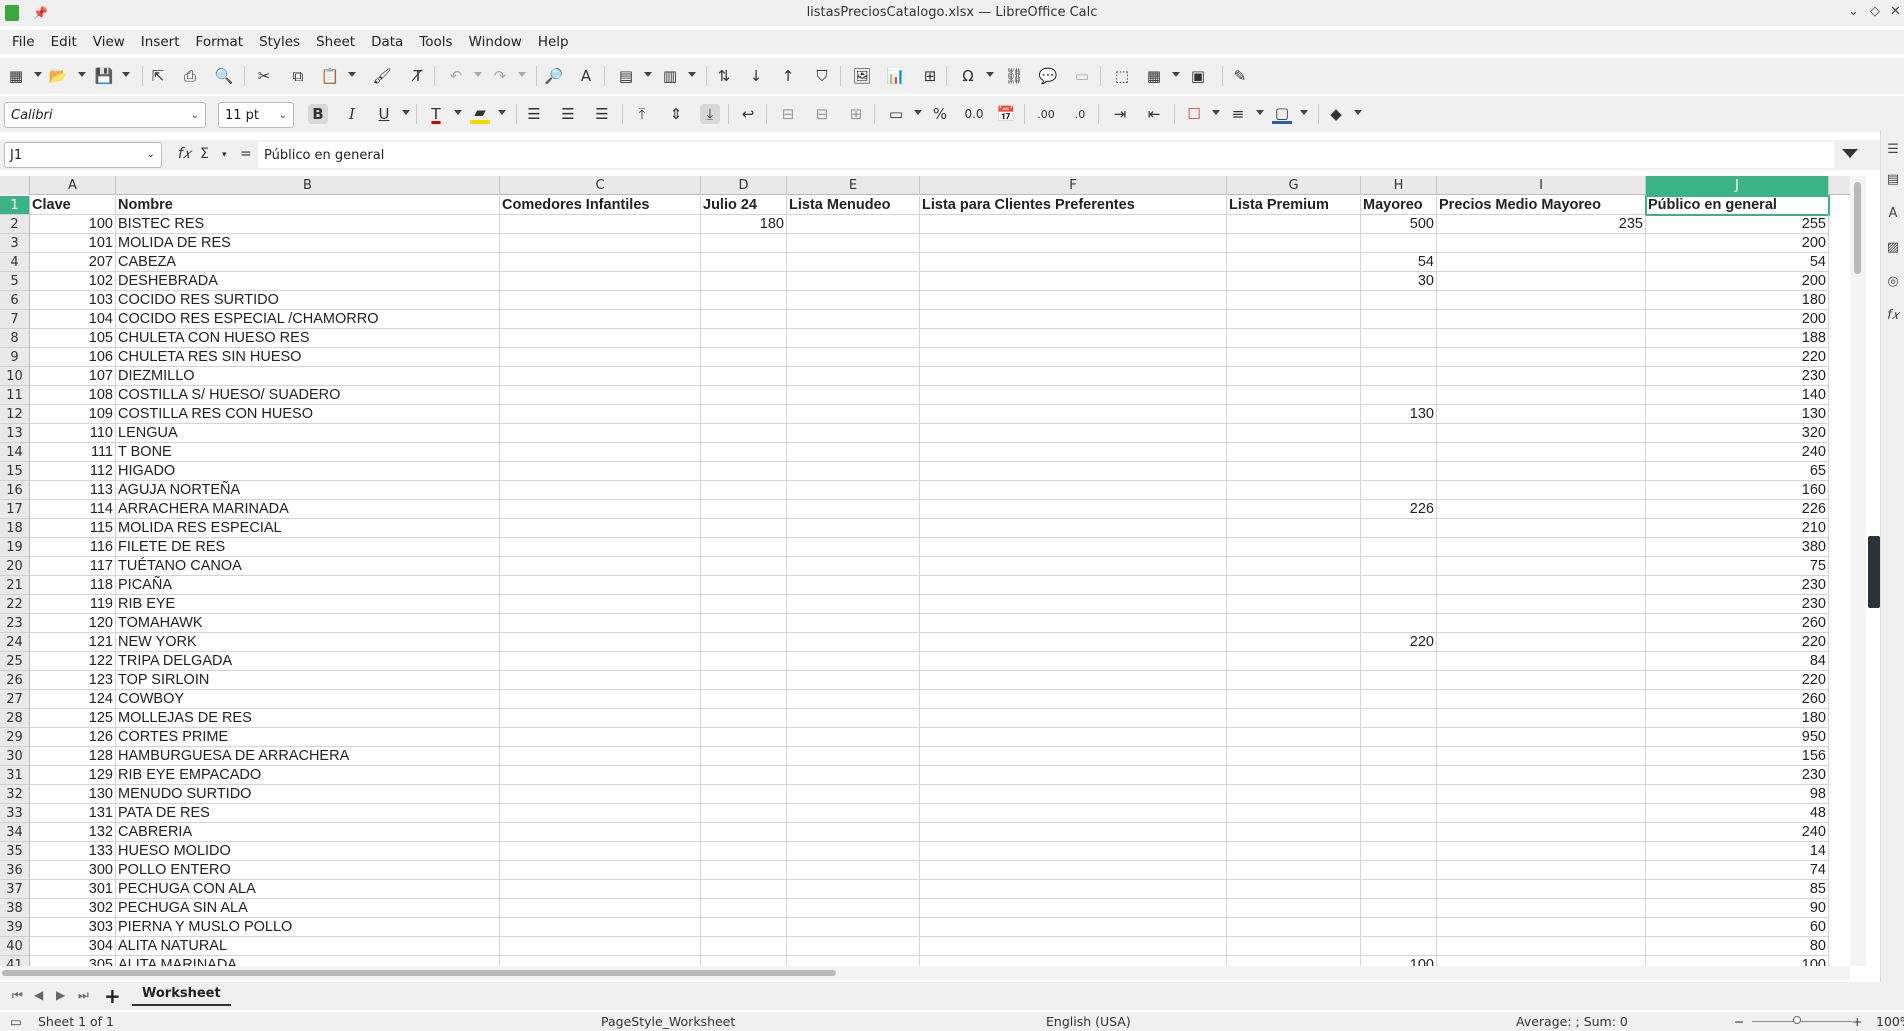 The height and width of the screenshot is (1031, 1904). Describe the element at coordinates (308, 262) in the screenshot. I see `cell-b4: CABEZA` at that location.